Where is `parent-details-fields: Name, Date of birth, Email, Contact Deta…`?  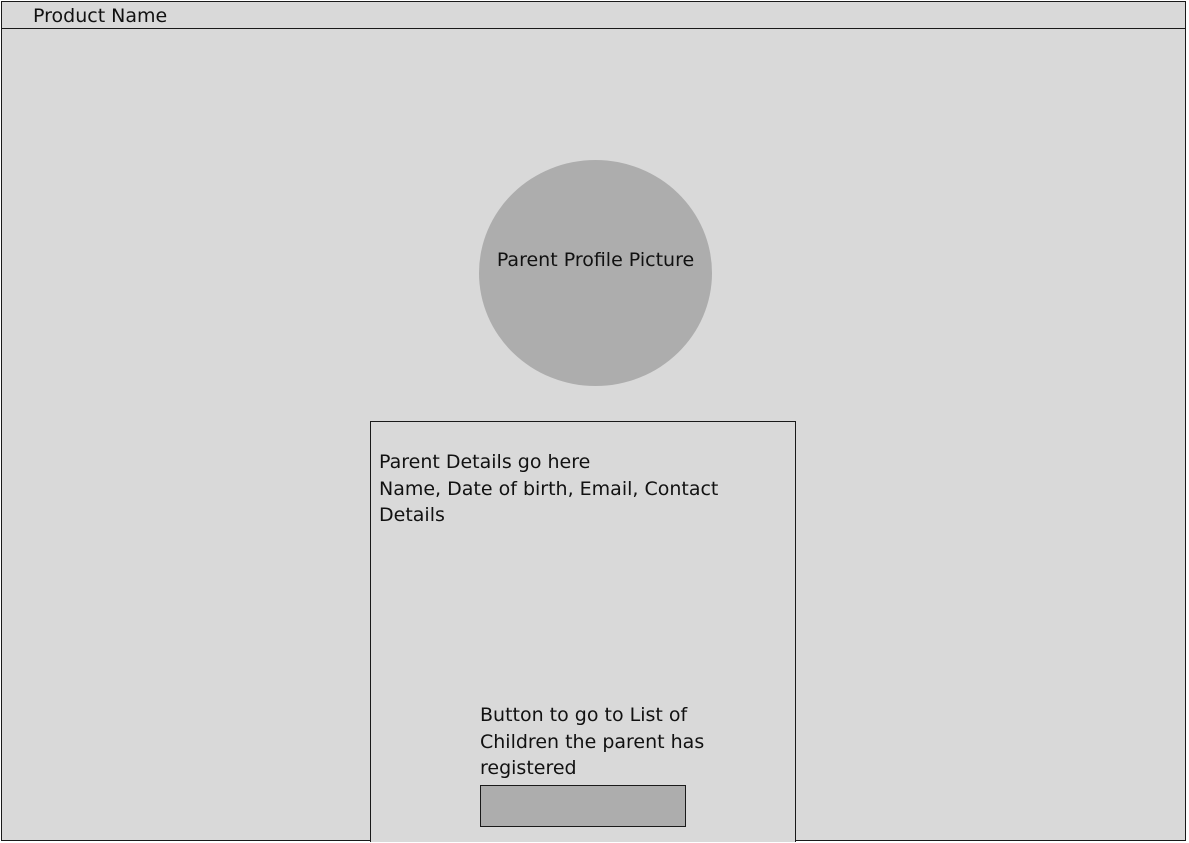 parent-details-fields: Name, Date of birth, Email, Contact Deta… is located at coordinates (549, 502).